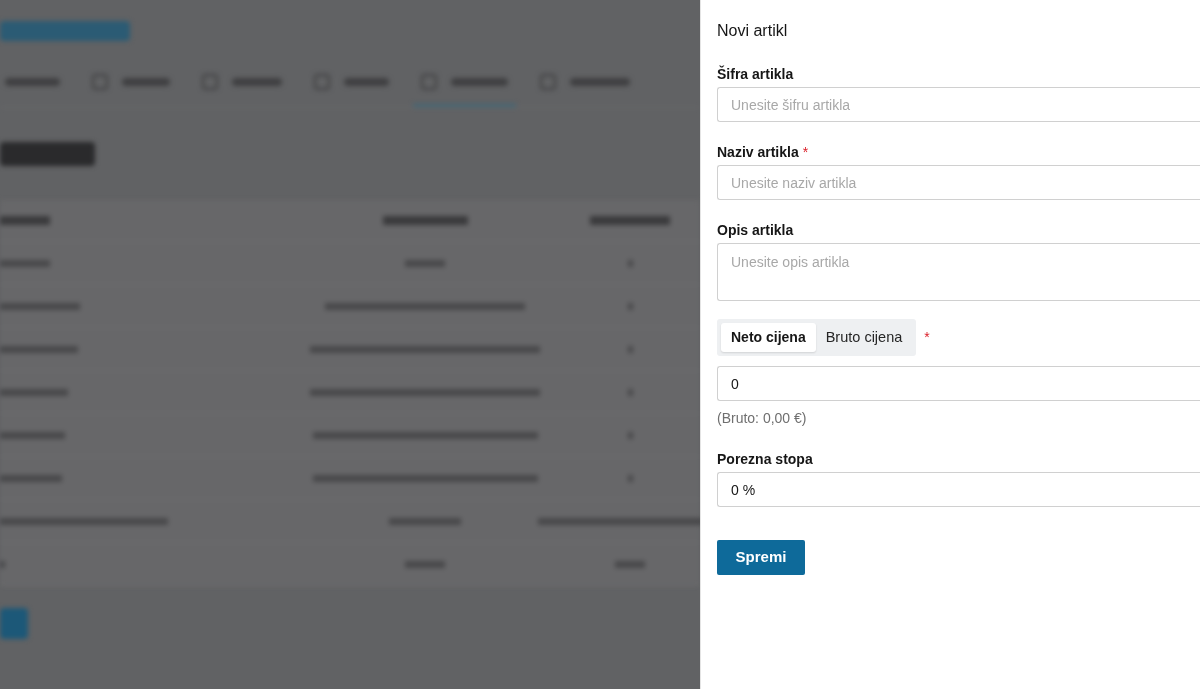 This screenshot has width=1200, height=689. Describe the element at coordinates (958, 182) in the screenshot. I see `input-field: Unesite naziv artikla` at that location.